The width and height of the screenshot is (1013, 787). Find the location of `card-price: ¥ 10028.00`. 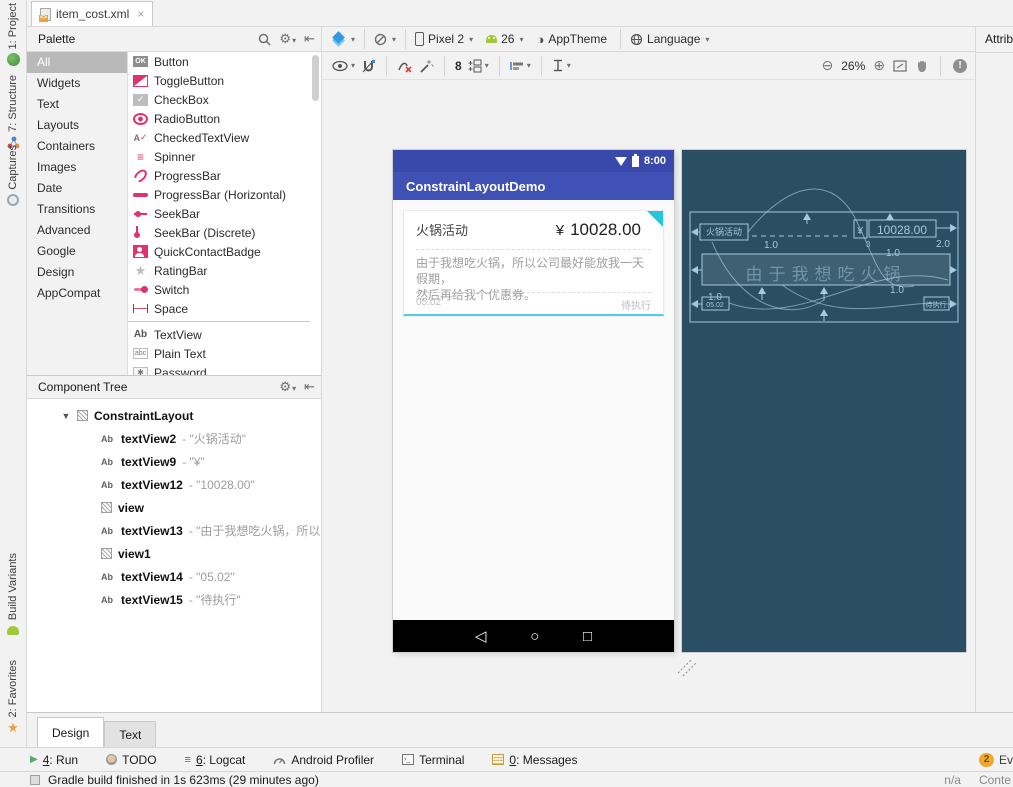

card-price: ¥ 10028.00 is located at coordinates (598, 230).